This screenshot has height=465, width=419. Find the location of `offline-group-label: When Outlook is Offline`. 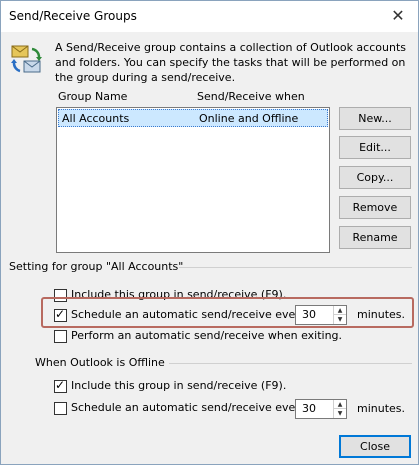

offline-group-label: When Outlook is Offline is located at coordinates (100, 362).